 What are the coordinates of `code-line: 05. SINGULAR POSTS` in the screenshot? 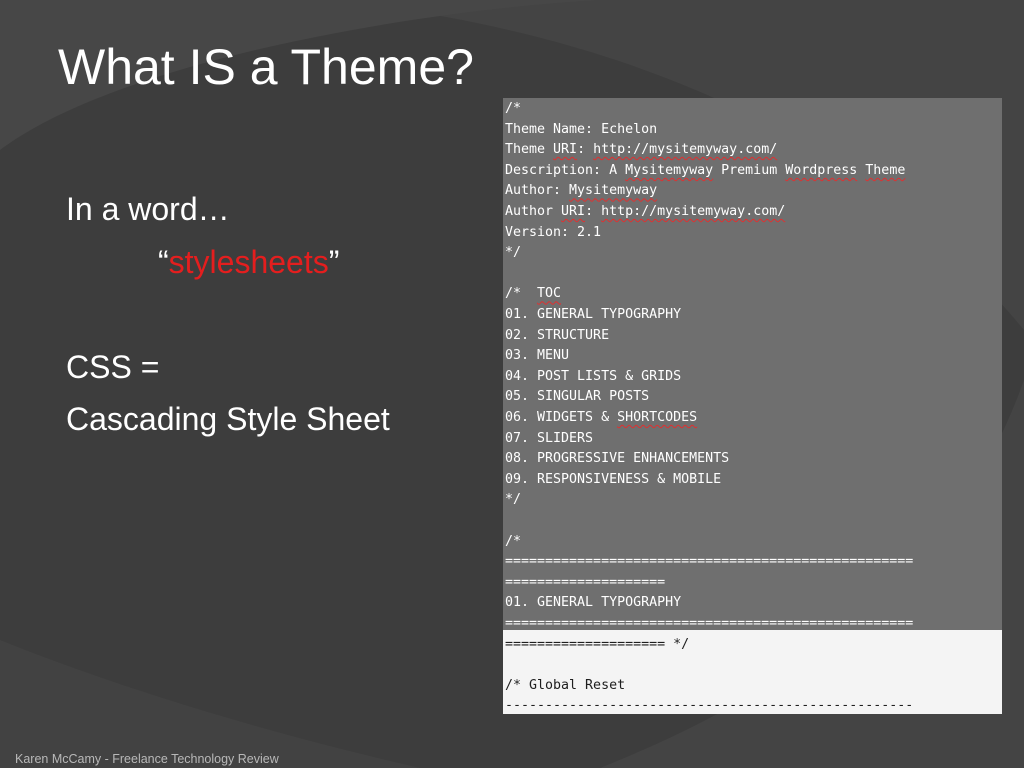 It's located at (577, 397).